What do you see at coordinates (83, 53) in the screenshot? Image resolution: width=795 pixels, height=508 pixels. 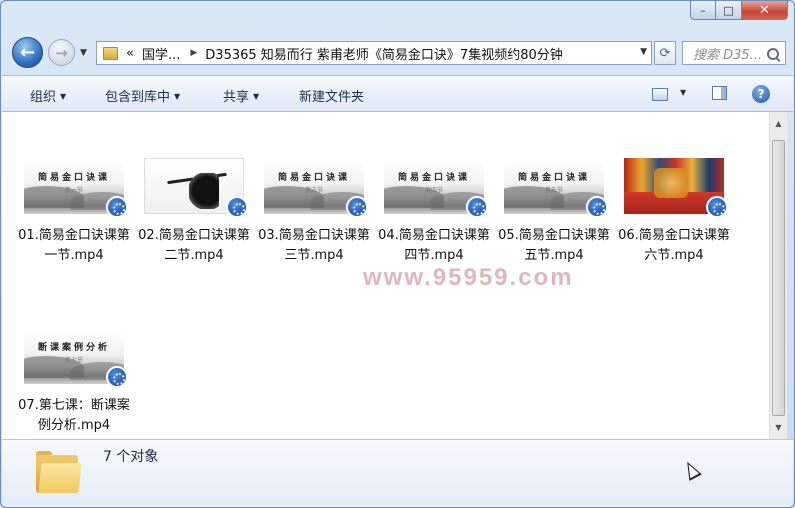 I see `recent-pages-chevron-down-icon: ▼` at bounding box center [83, 53].